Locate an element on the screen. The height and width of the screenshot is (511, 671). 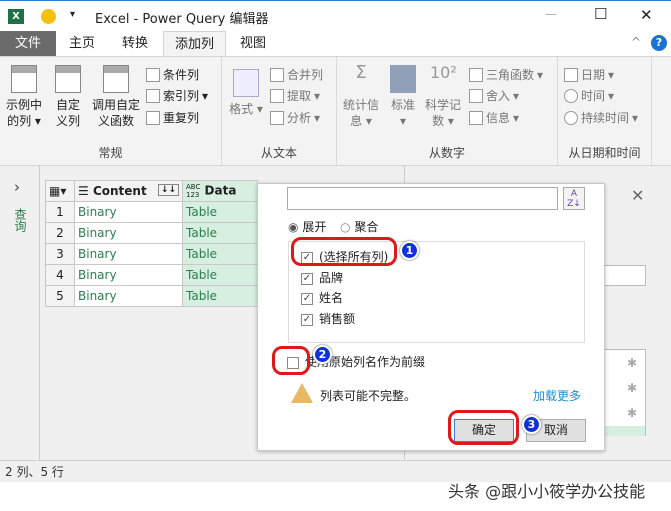
load-more-link: 加载更多 is located at coordinates (557, 395).